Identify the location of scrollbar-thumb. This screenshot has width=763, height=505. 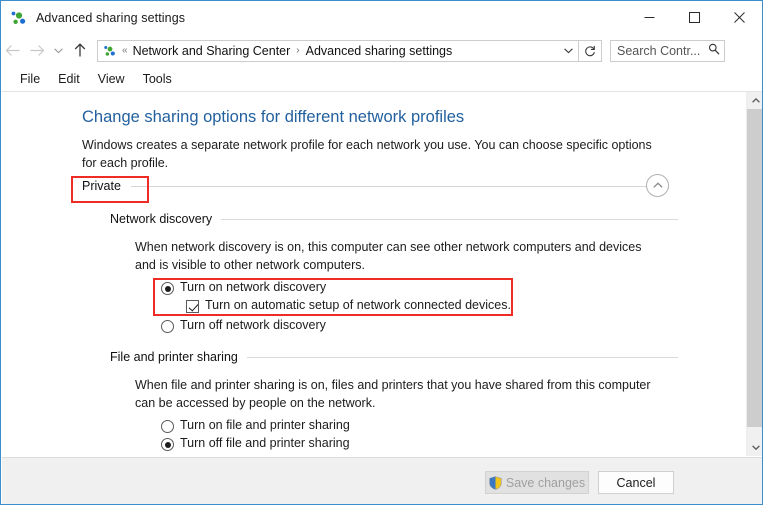
(754, 268).